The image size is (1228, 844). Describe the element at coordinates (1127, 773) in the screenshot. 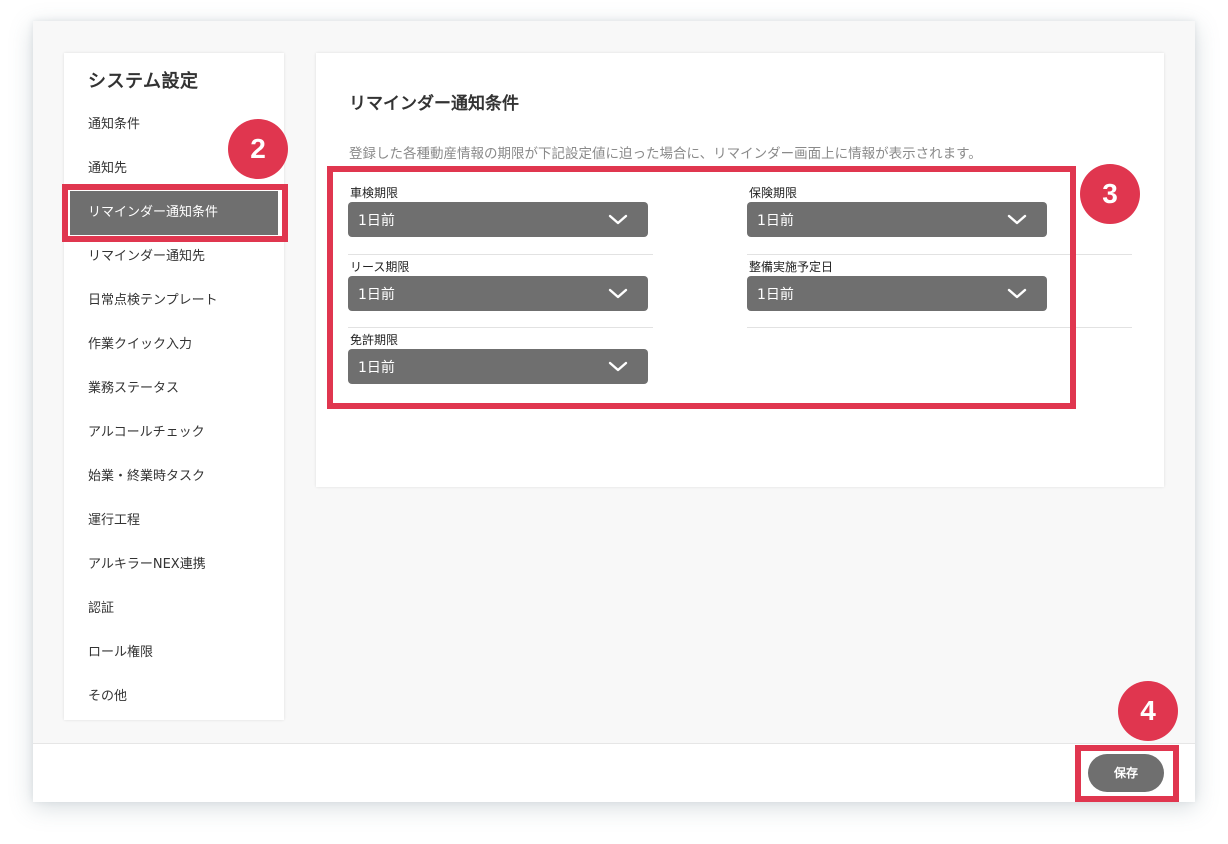

I see `highlight-box-save` at that location.